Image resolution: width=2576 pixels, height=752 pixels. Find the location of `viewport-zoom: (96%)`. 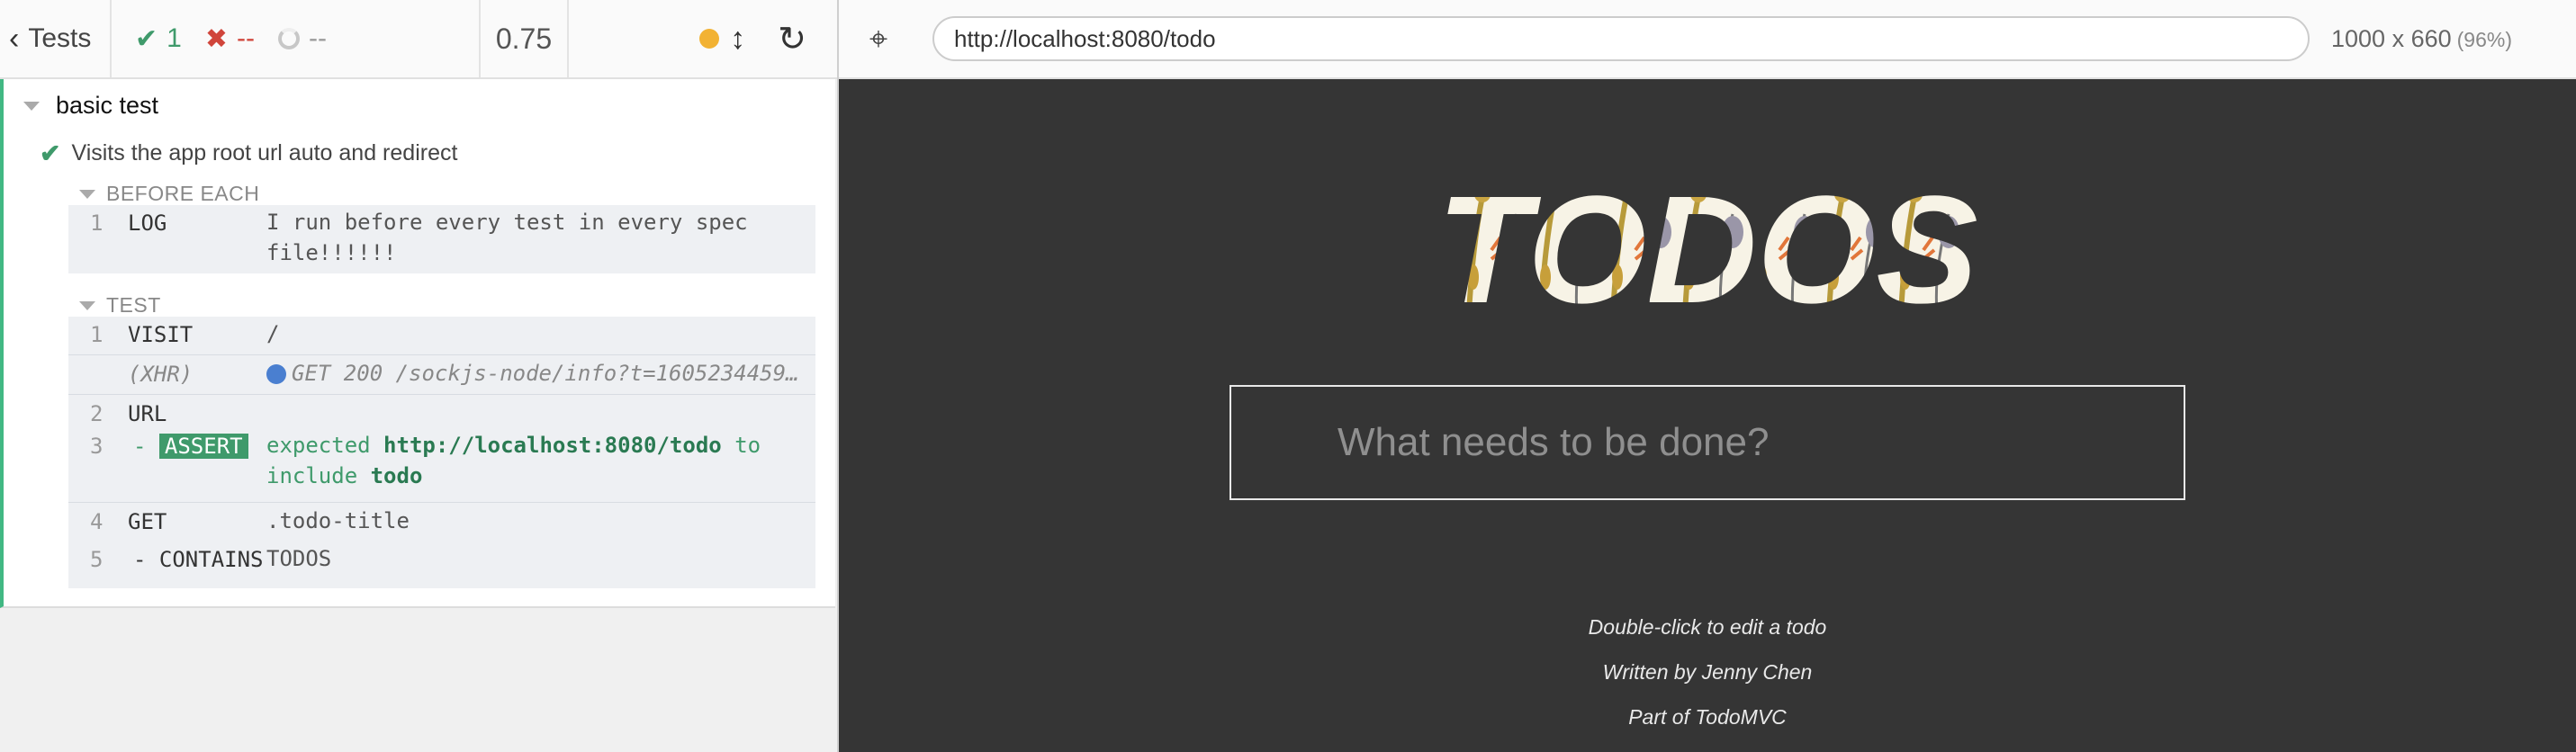

viewport-zoom: (96%) is located at coordinates (2484, 39).